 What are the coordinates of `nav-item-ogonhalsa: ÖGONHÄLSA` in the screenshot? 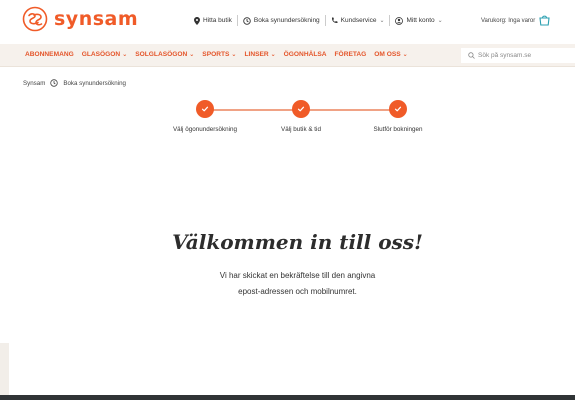 It's located at (305, 54).